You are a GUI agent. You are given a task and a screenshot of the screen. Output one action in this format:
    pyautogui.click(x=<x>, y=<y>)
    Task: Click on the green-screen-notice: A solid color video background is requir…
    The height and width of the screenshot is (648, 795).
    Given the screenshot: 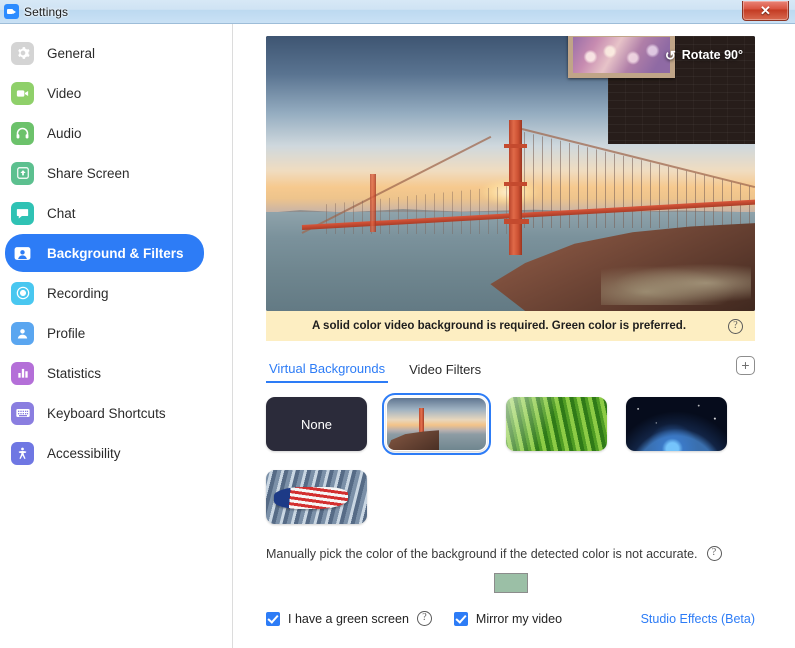 What is the action you would take?
    pyautogui.click(x=510, y=326)
    